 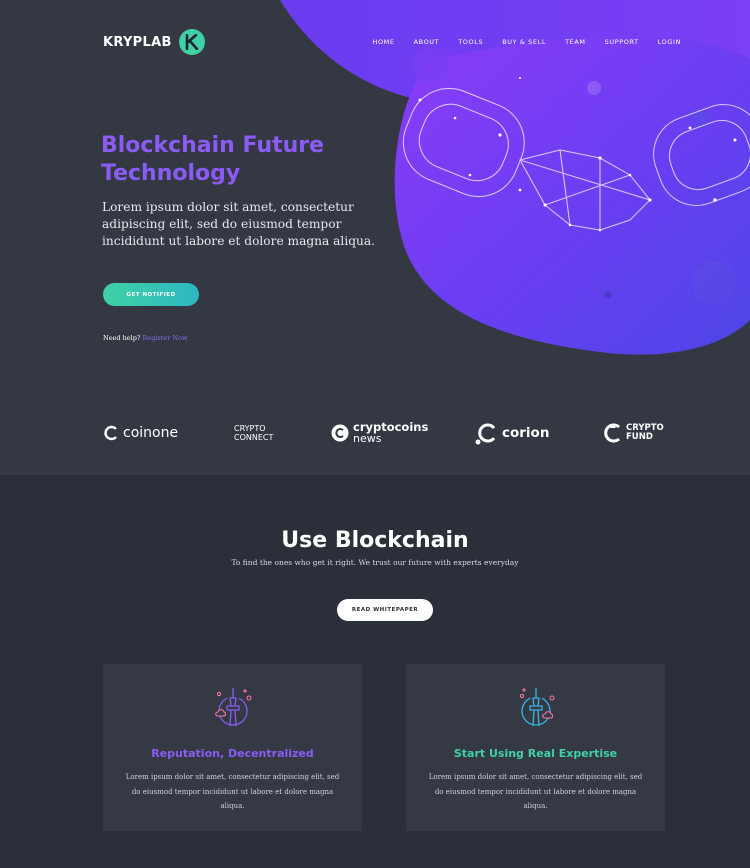 I want to click on help-text: Need help?, so click(x=122, y=338).